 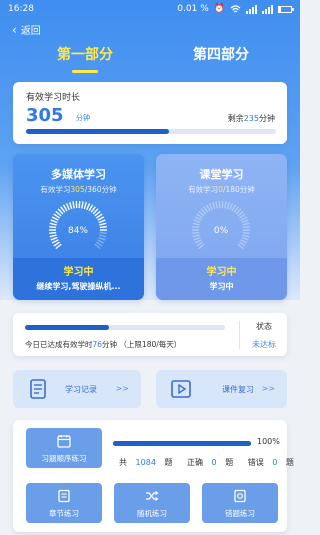 What do you see at coordinates (83, 118) in the screenshot?
I see `effective-study-unit: 分钟` at bounding box center [83, 118].